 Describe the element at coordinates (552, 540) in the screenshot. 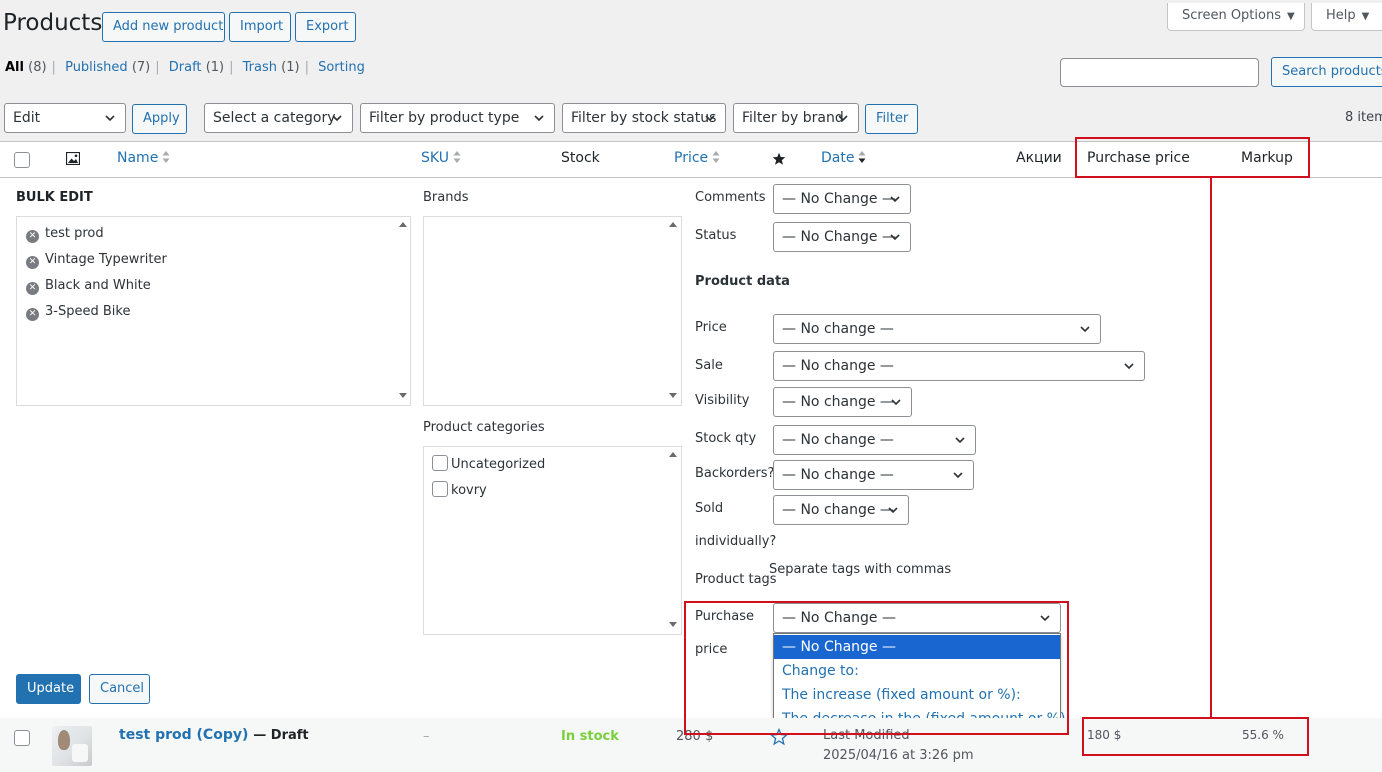

I see `product-categories-list` at that location.